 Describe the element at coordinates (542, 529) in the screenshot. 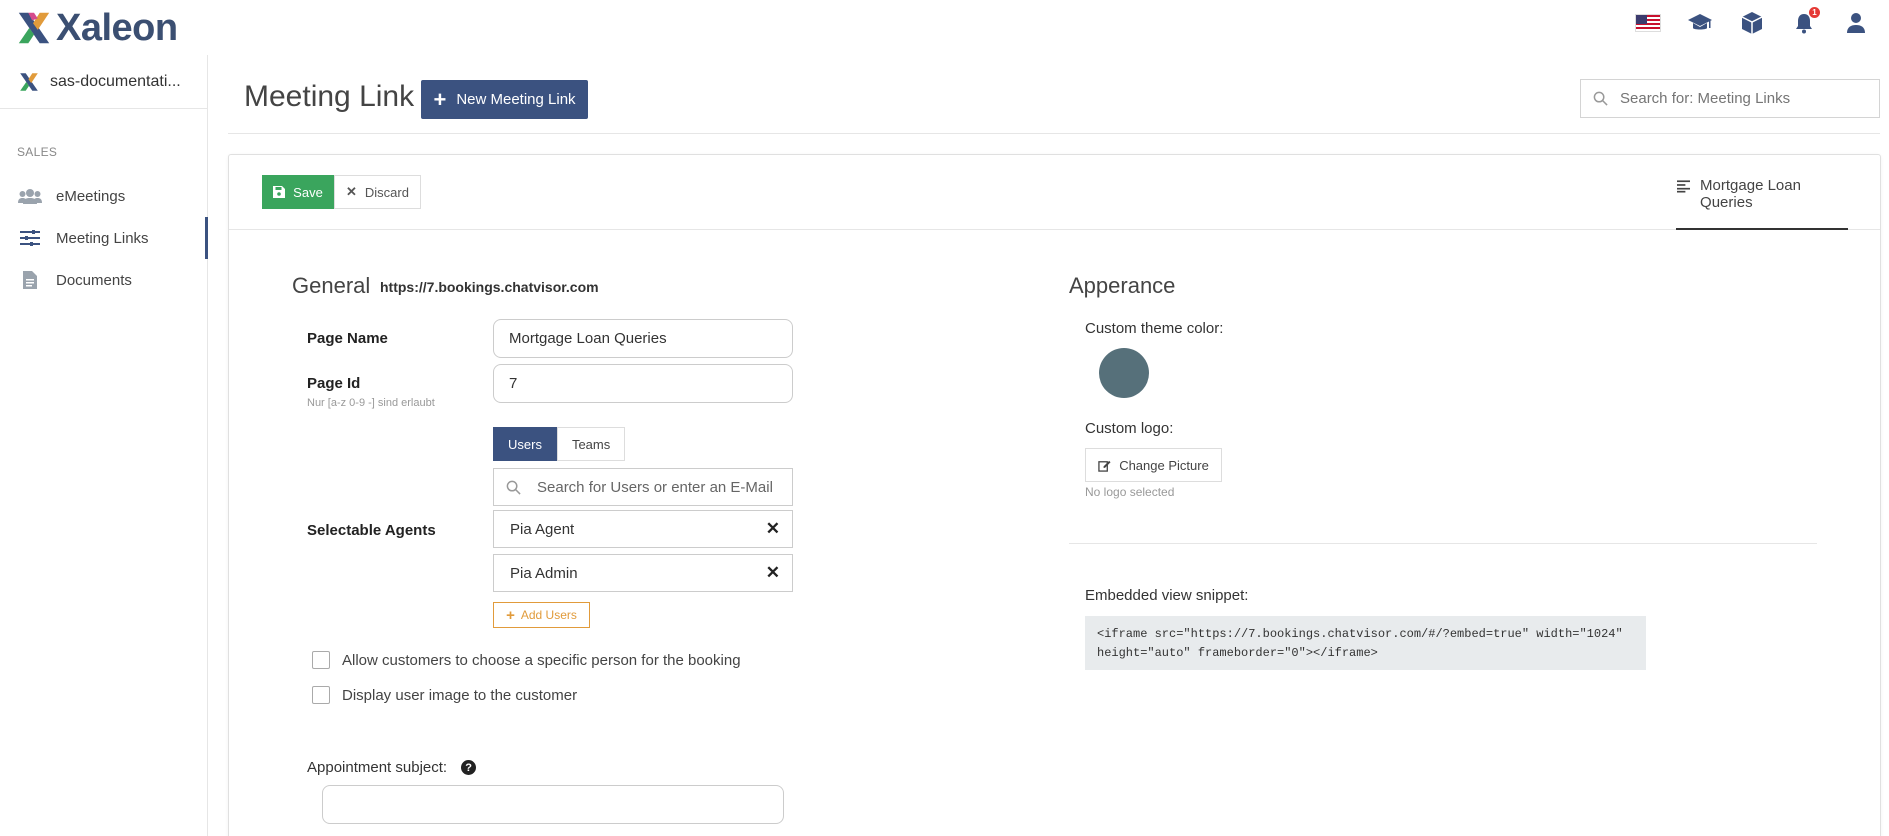

I see `agent-name: Pia Agent` at that location.